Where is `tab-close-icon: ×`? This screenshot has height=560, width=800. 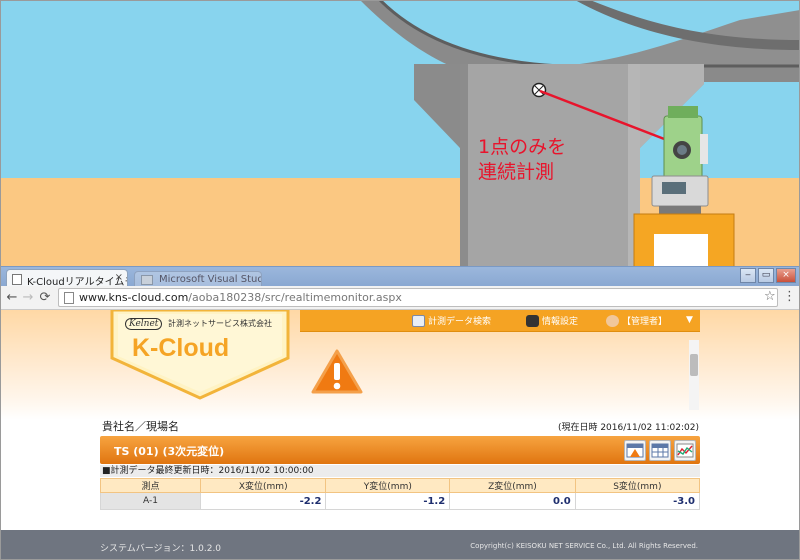
tab-close-icon: × is located at coordinates (119, 277).